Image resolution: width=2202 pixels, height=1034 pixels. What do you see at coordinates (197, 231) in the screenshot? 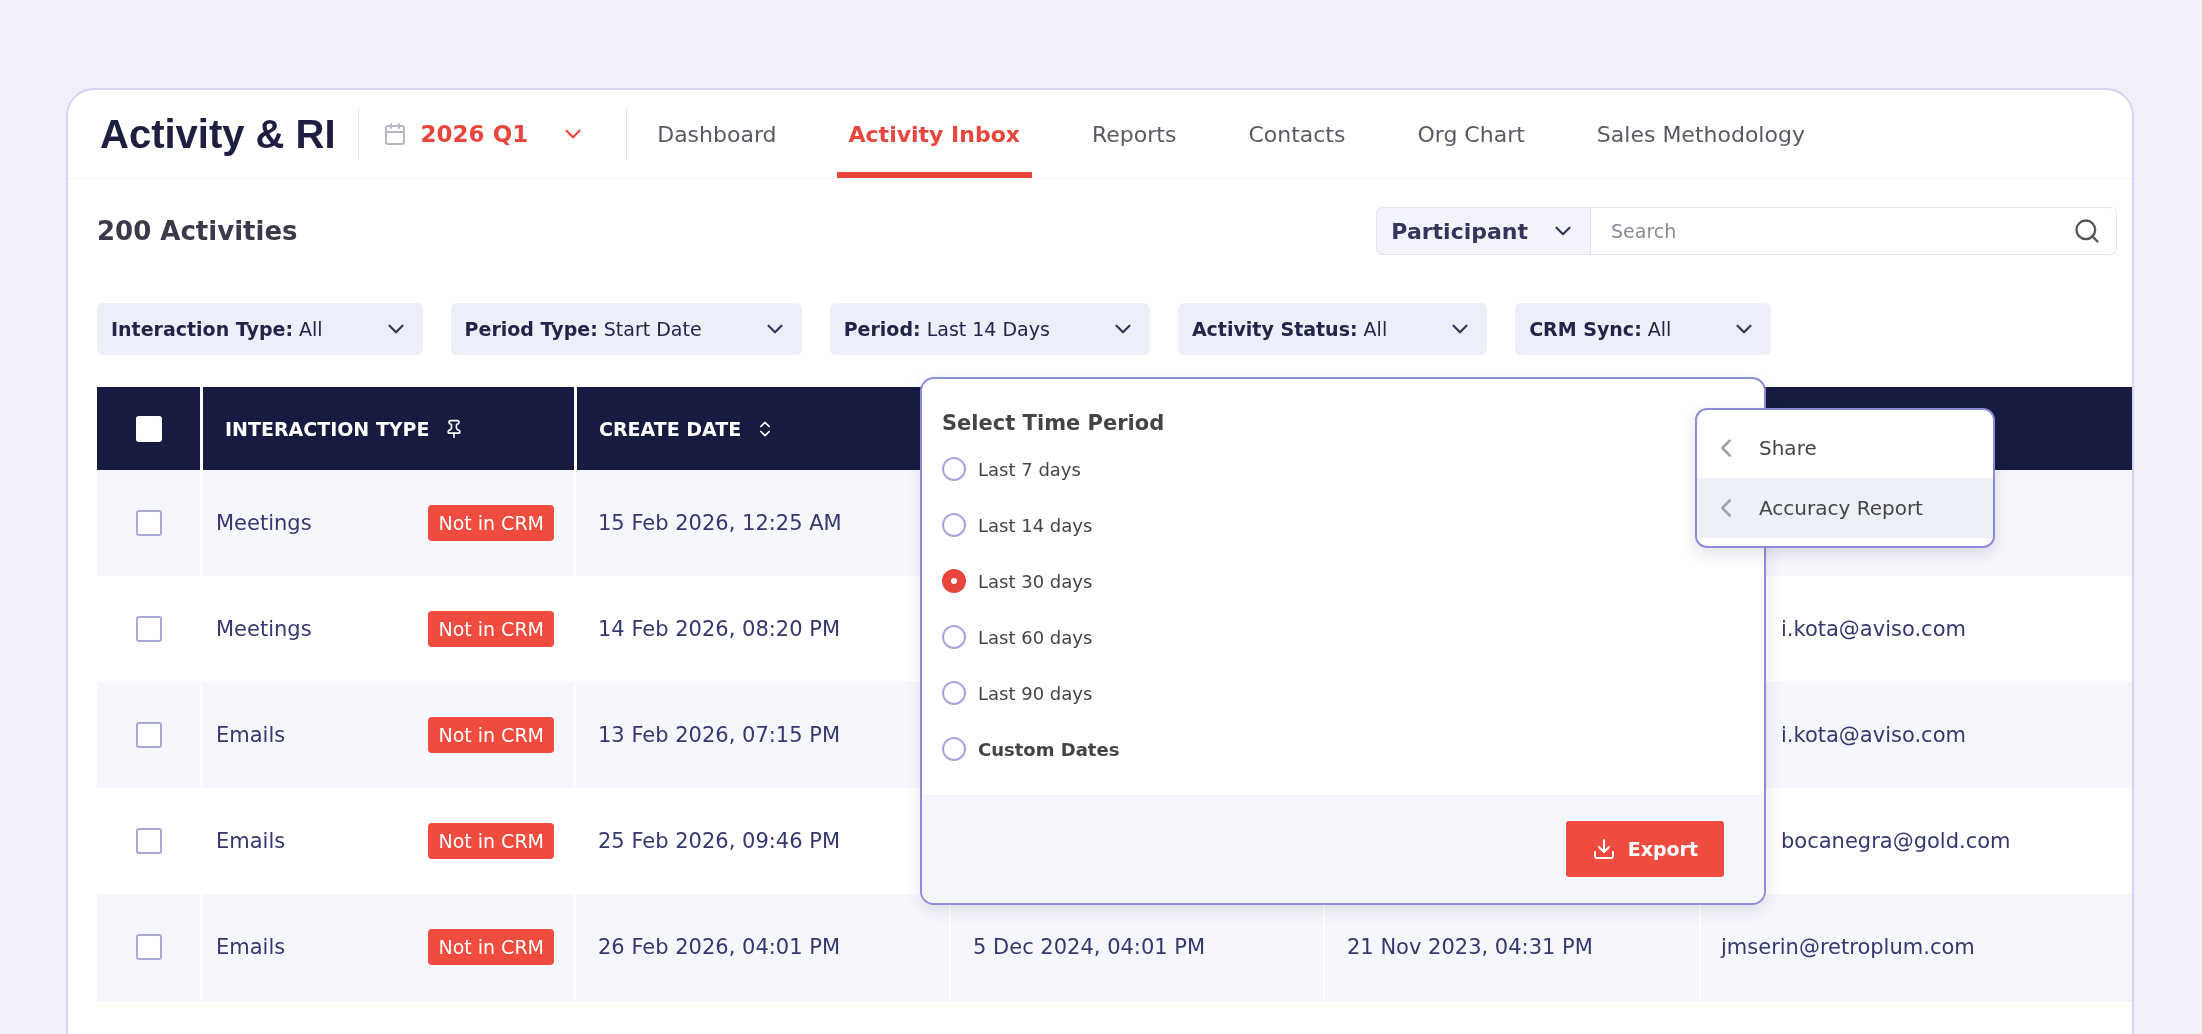
I see `activity-count: 200 Activities` at bounding box center [197, 231].